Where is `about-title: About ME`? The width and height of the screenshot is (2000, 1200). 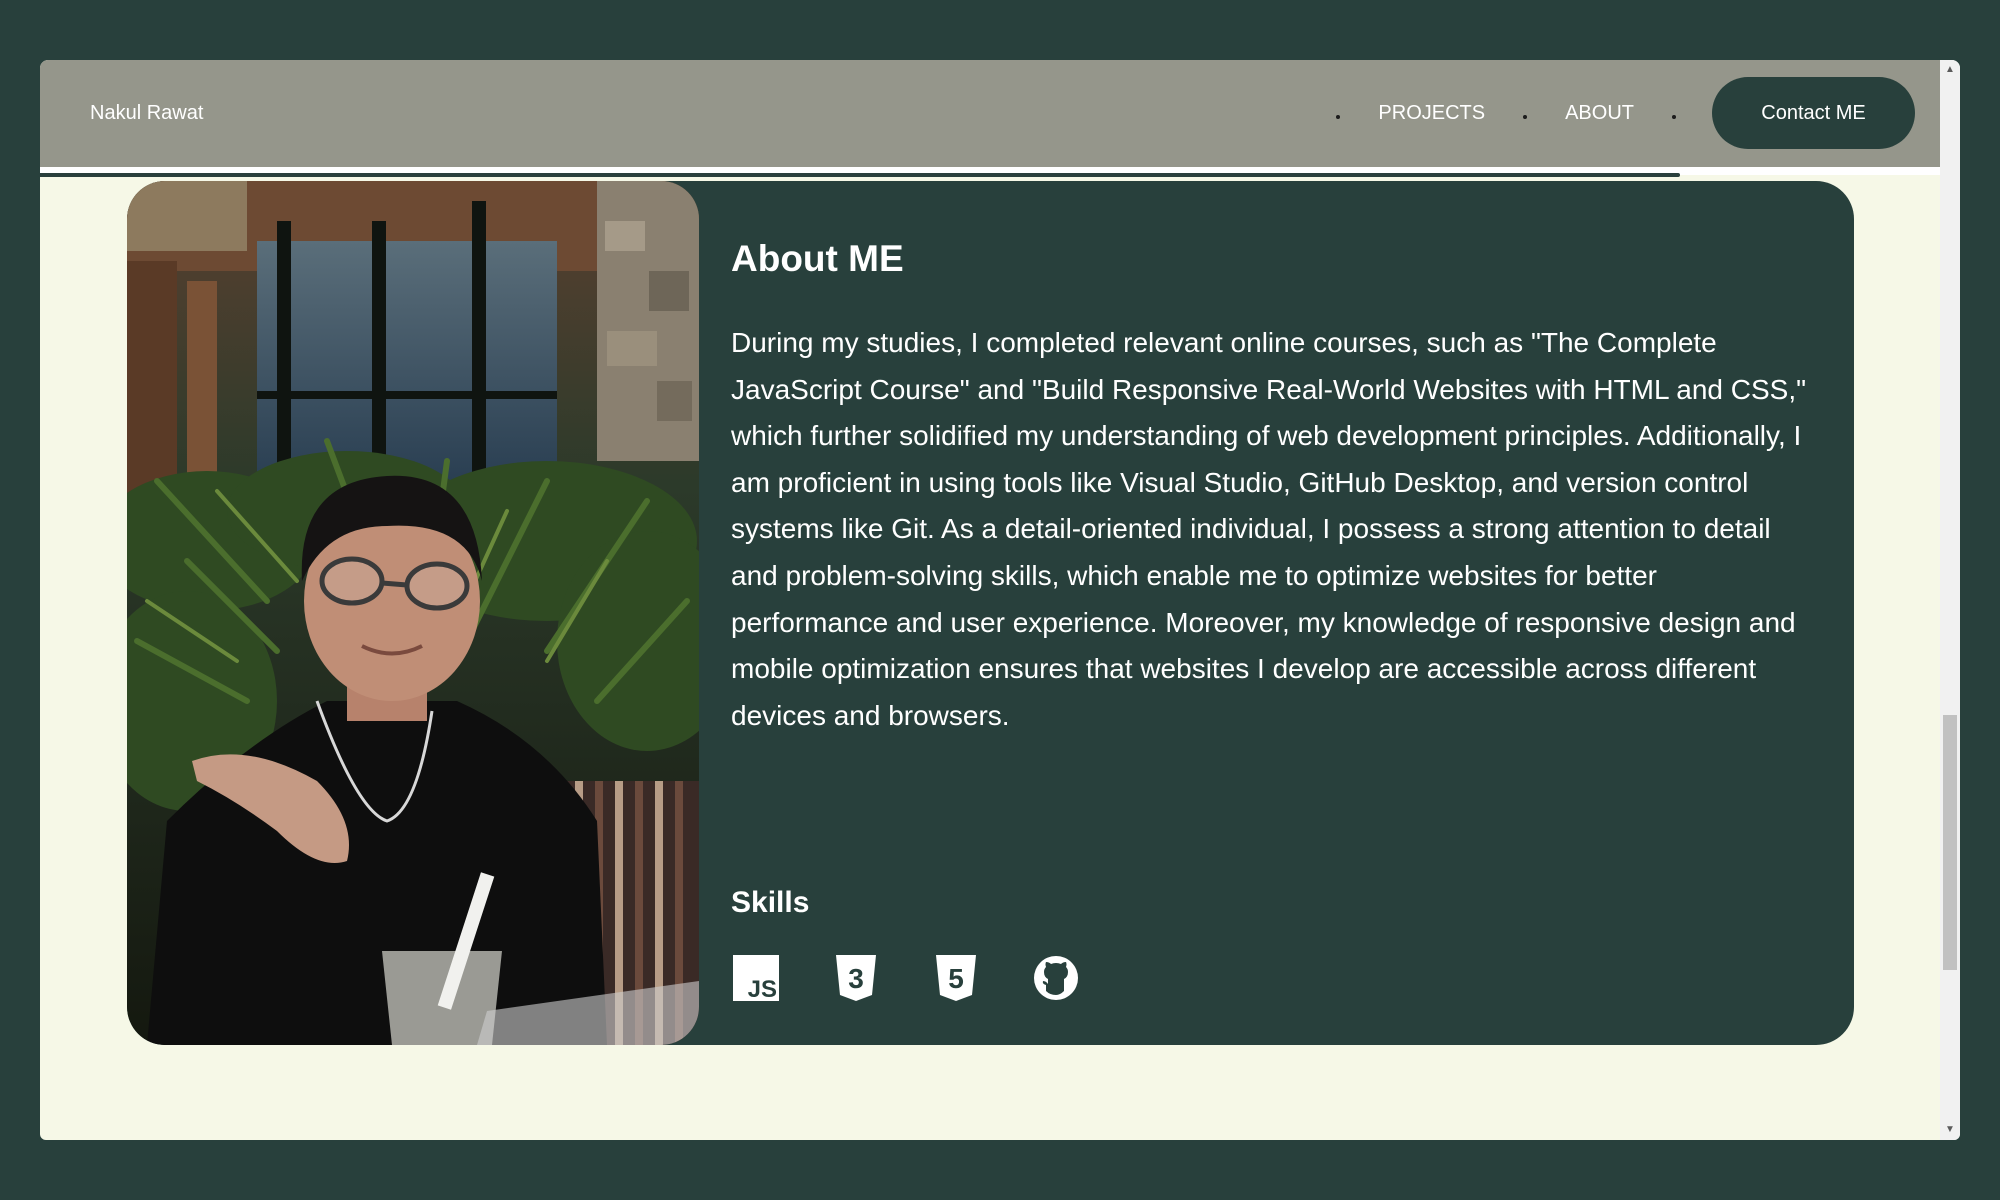 about-title: About ME is located at coordinates (817, 258).